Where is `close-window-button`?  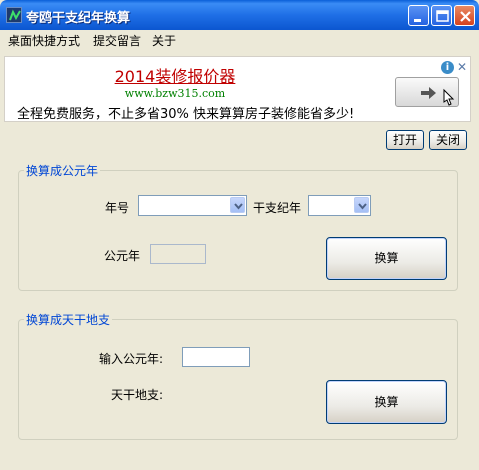 close-window-button is located at coordinates (464, 15).